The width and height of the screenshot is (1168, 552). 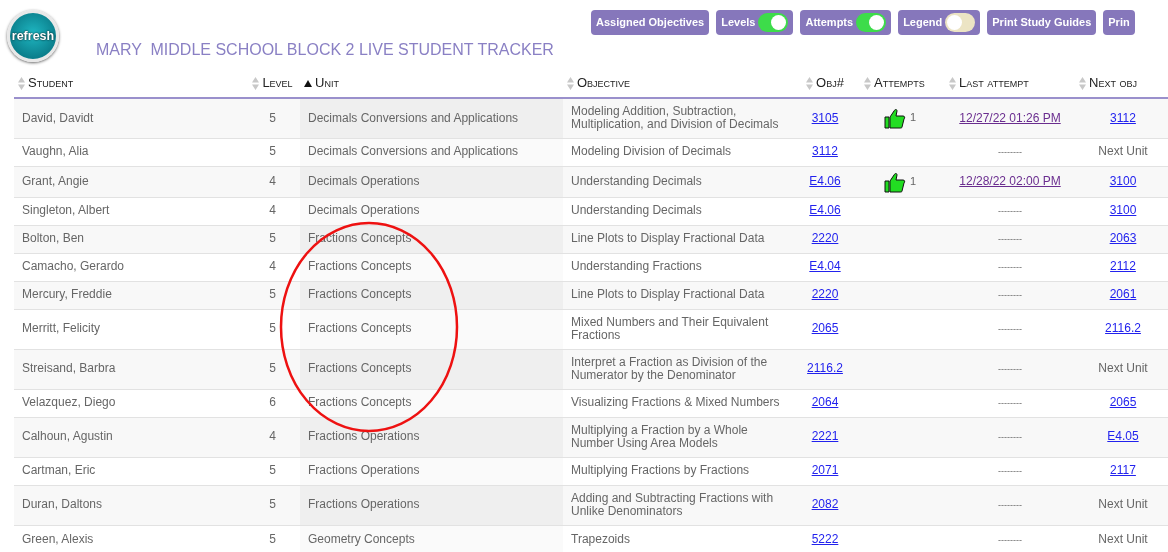 What do you see at coordinates (69, 402) in the screenshot?
I see `student-name: Velazquez, Diego` at bounding box center [69, 402].